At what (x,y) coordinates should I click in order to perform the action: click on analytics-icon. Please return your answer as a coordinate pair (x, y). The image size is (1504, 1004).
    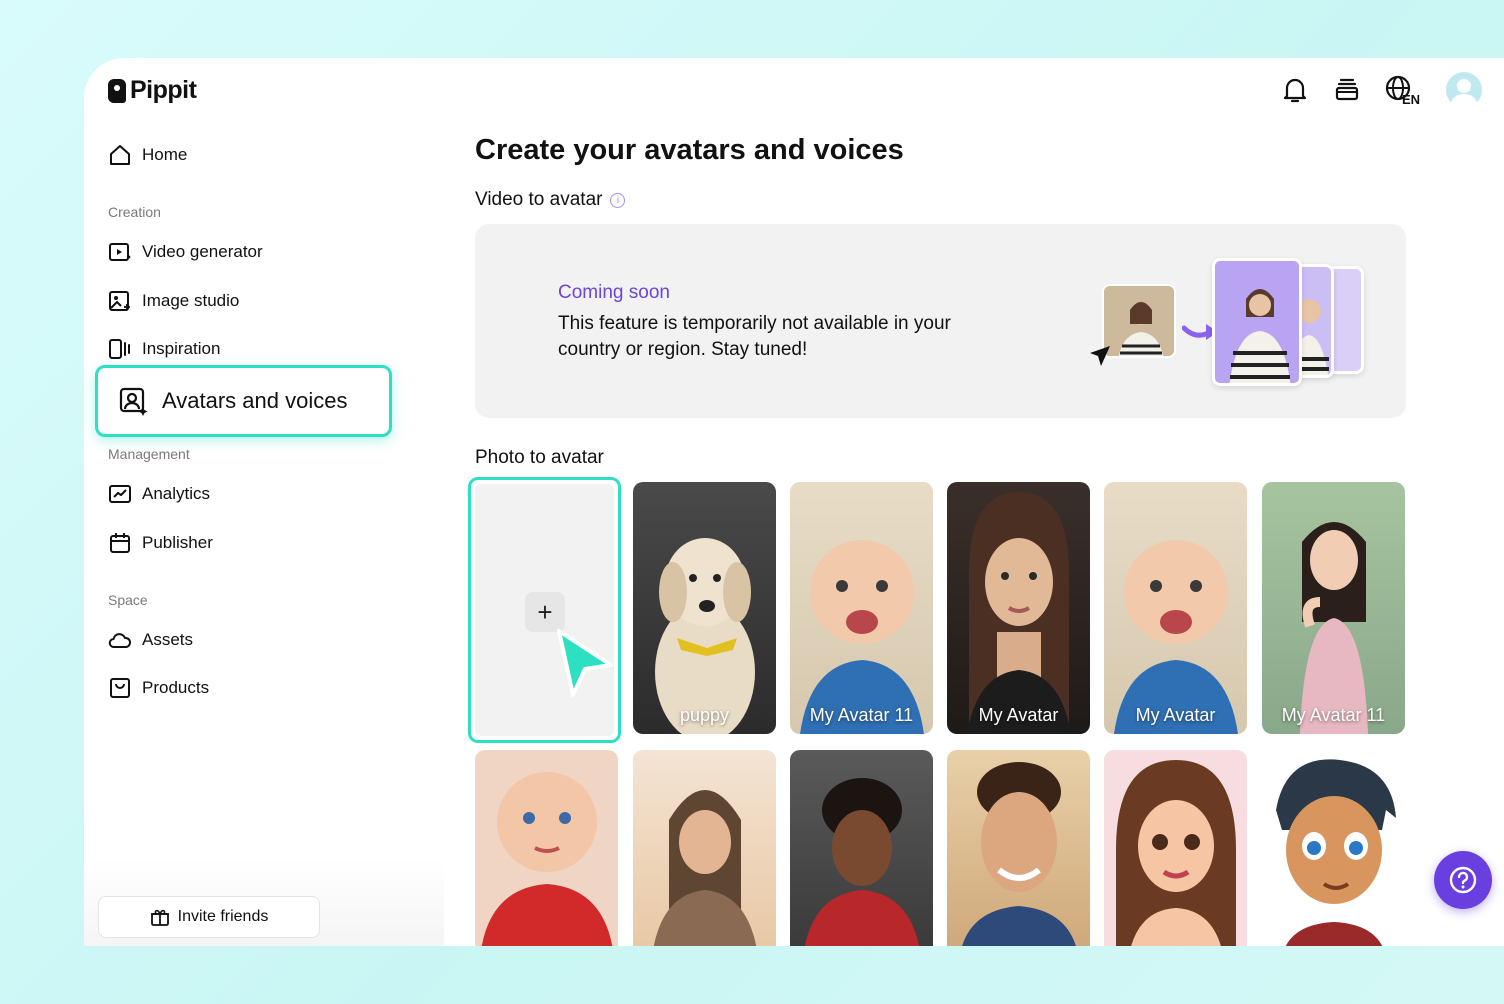
    Looking at the image, I should click on (120, 494).